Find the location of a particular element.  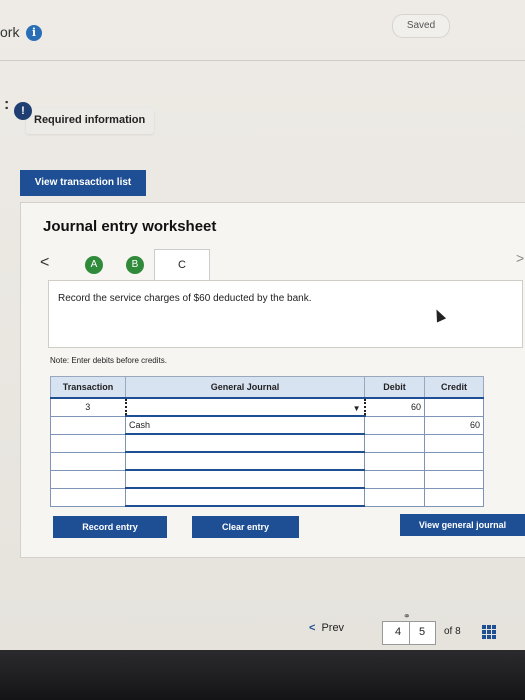

grid-menu-icon is located at coordinates (489, 632).